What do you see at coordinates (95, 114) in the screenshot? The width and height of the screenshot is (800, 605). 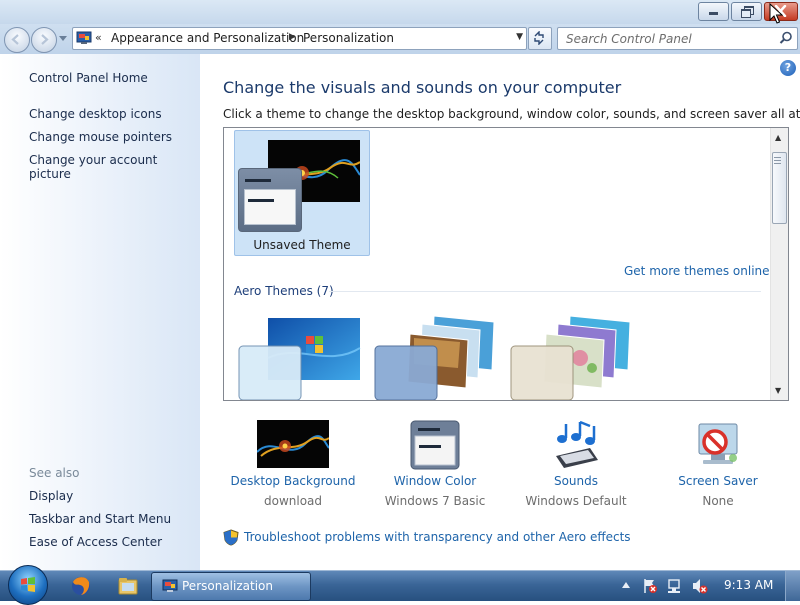 I see `change-desktop-icons-link: Change desktop icons` at bounding box center [95, 114].